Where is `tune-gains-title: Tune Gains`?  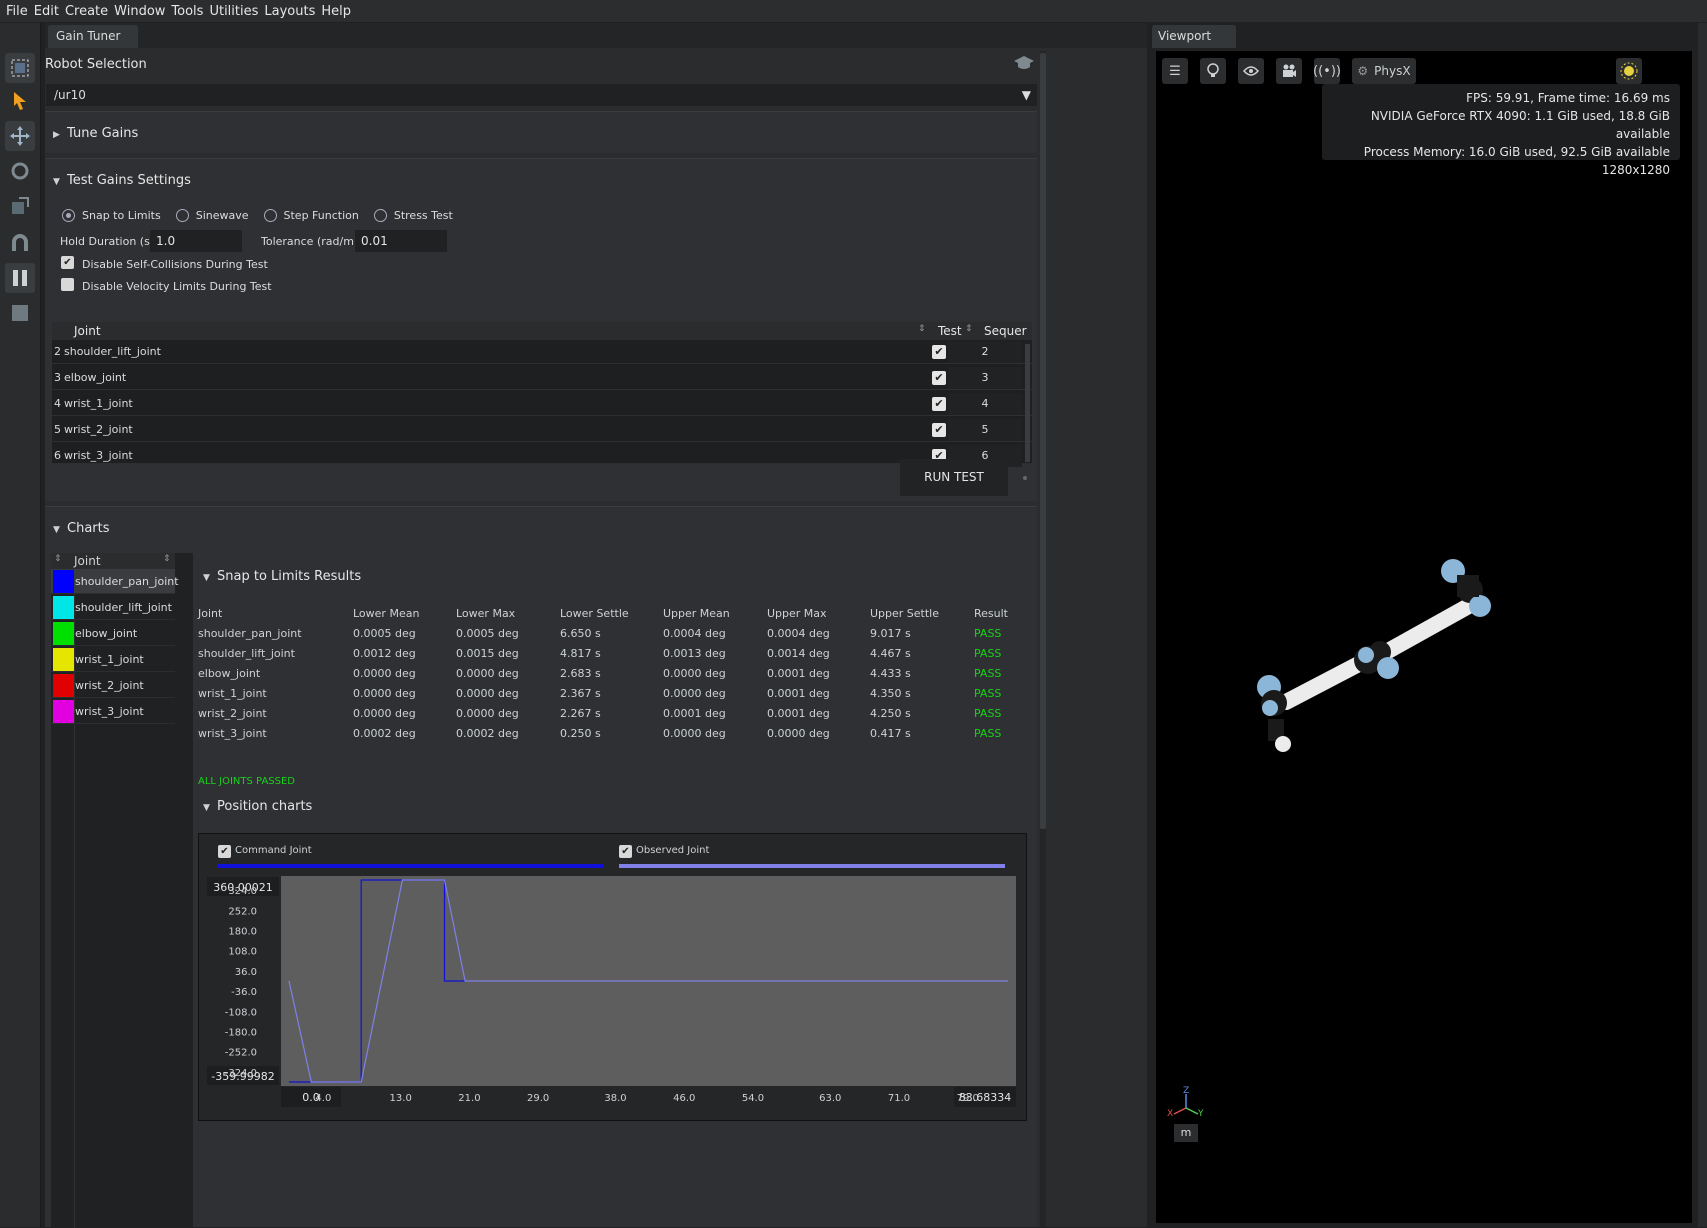
tune-gains-title: Tune Gains is located at coordinates (103, 133).